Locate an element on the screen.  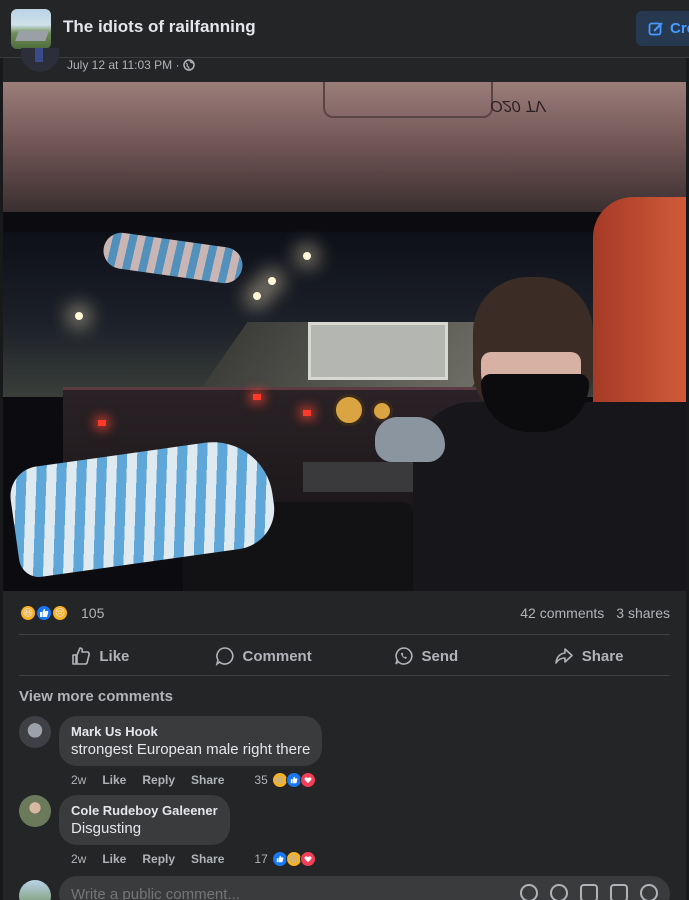
engagement-counts: 42 comments 3 shares is located at coordinates (595, 613).